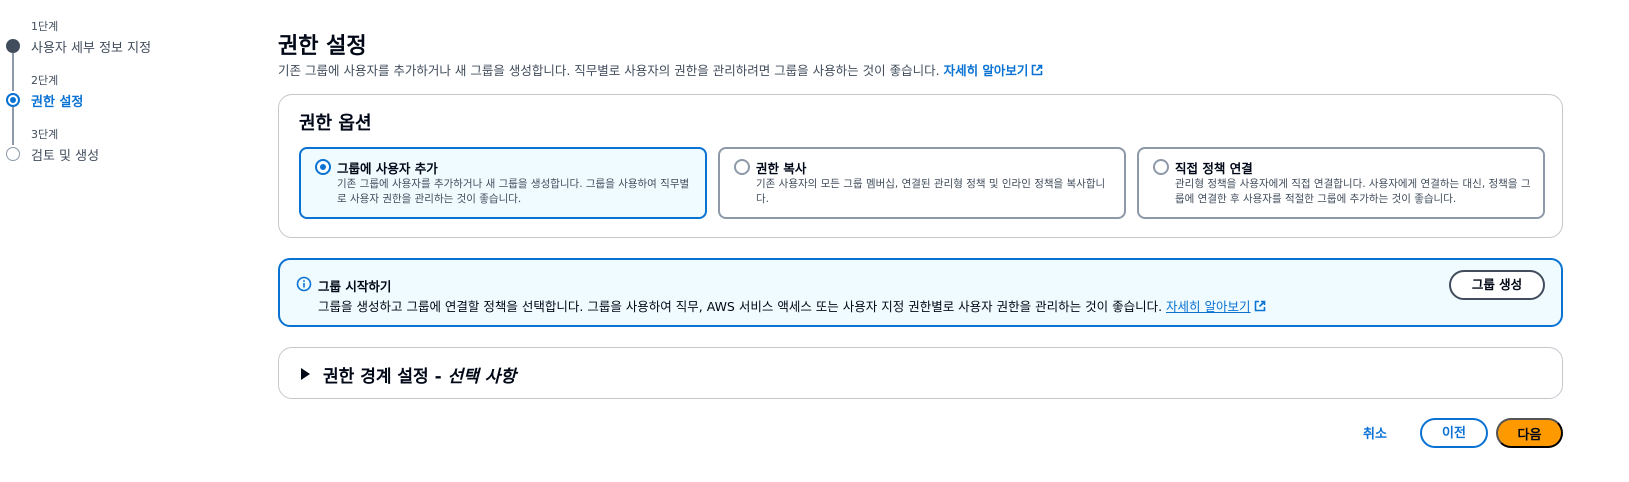  What do you see at coordinates (45, 134) in the screenshot?
I see `step-number: 3단계` at bounding box center [45, 134].